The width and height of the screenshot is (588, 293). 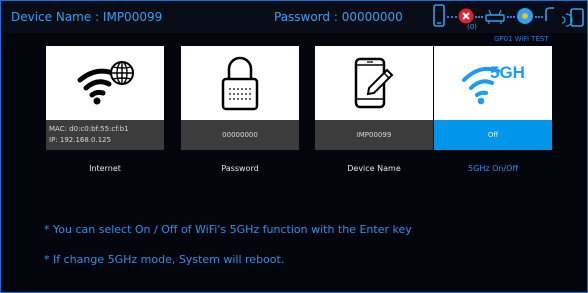 What do you see at coordinates (494, 84) in the screenshot?
I see `wifi-5ghz-icon: 5GHz` at bounding box center [494, 84].